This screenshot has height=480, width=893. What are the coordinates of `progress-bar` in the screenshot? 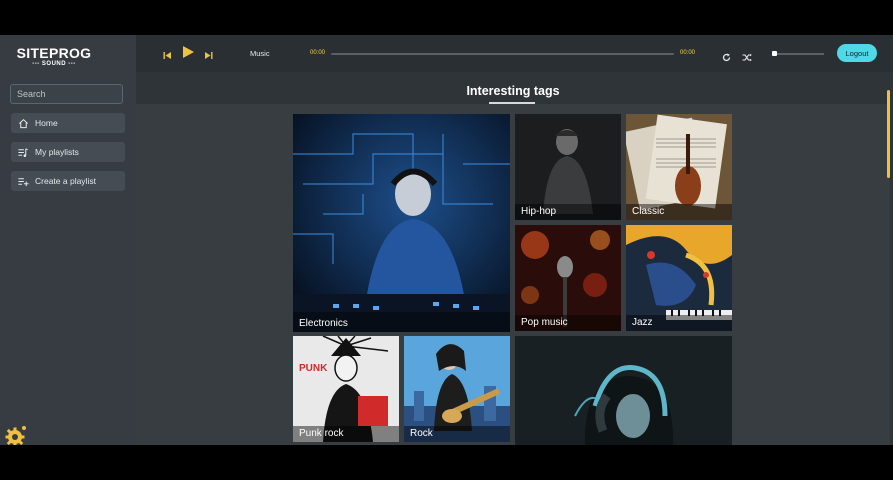 It's located at (502, 54).